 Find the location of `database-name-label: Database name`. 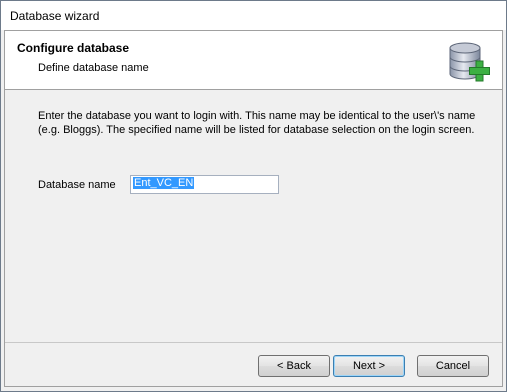

database-name-label: Database name is located at coordinates (77, 185).